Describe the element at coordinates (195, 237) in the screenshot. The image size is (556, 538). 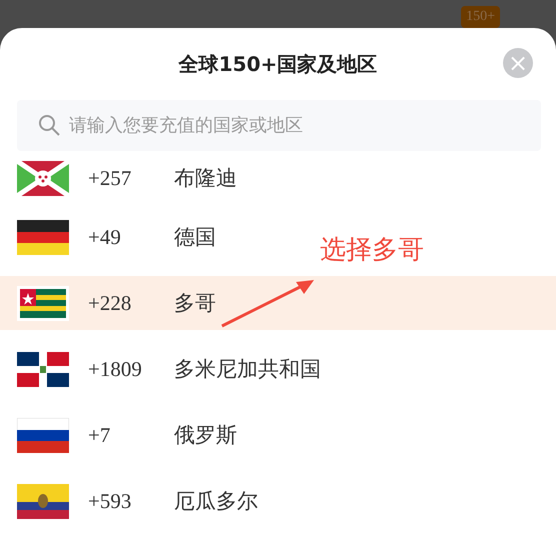
I see `country-name: 德国` at that location.